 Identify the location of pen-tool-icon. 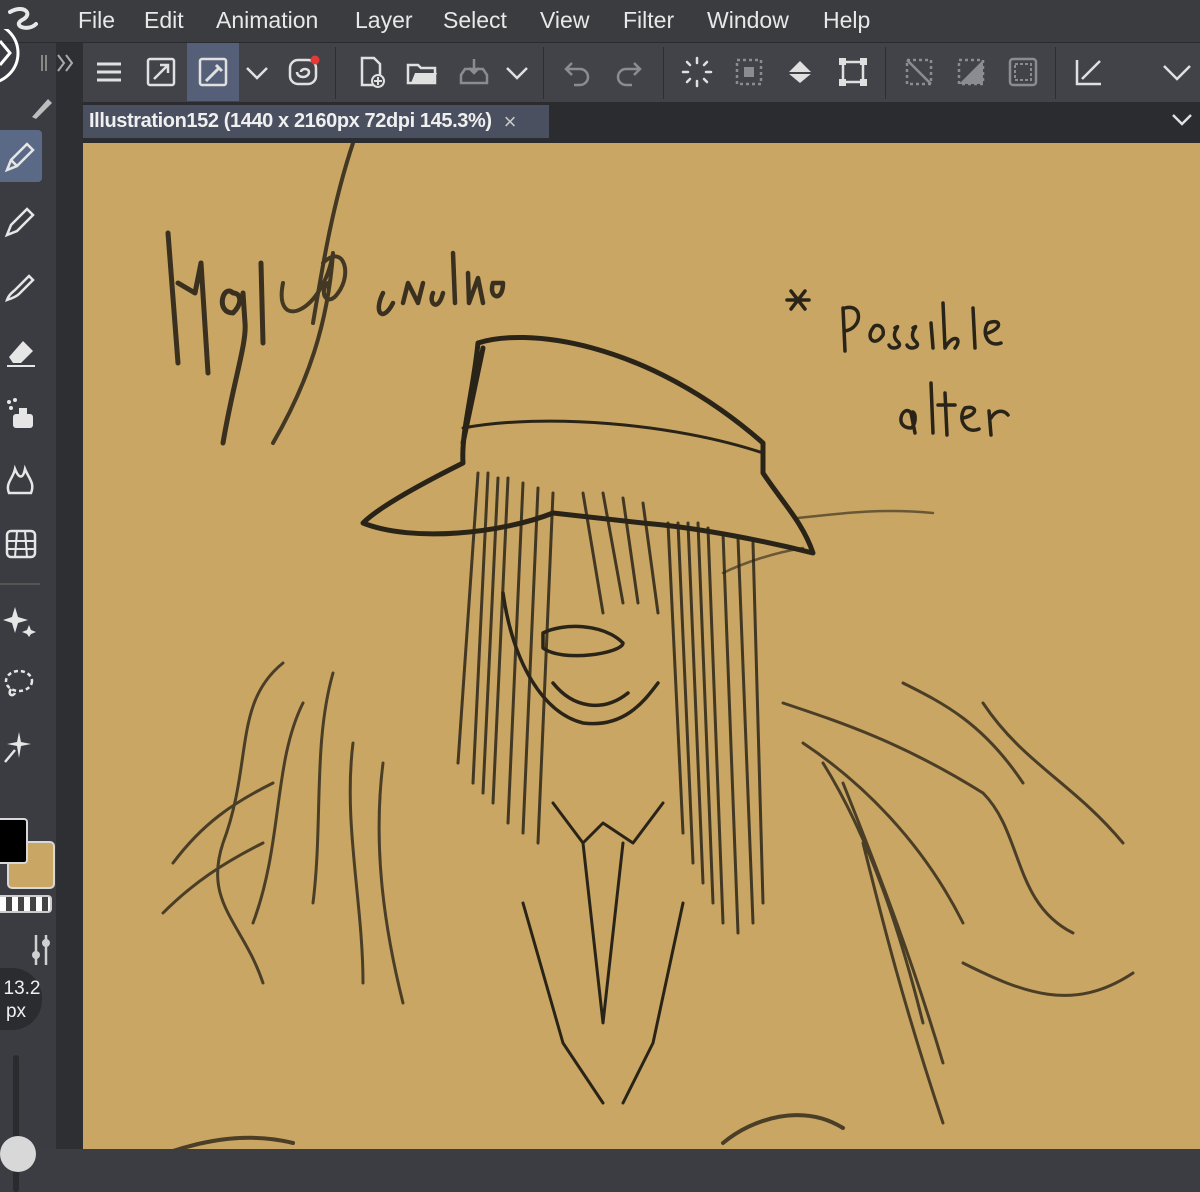
(21, 156).